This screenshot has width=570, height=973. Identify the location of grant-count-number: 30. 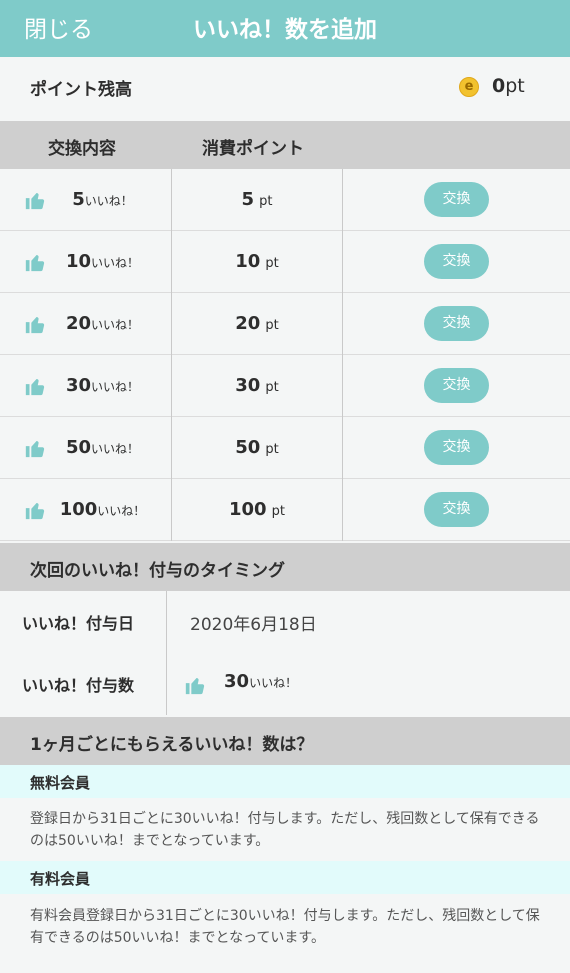
(237, 681).